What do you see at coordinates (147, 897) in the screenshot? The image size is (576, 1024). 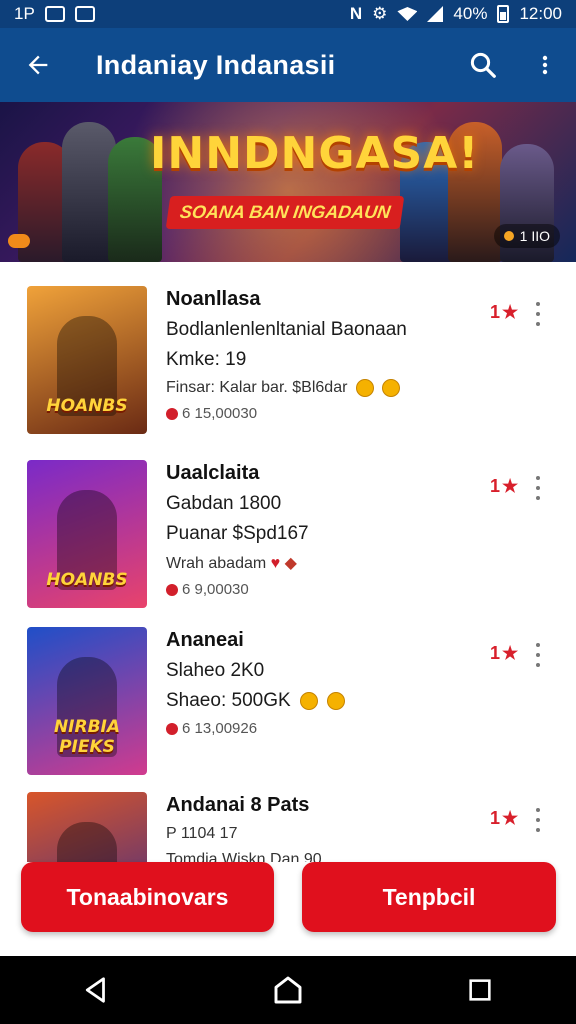 I see `primary-left-button: Tonaabinovars` at bounding box center [147, 897].